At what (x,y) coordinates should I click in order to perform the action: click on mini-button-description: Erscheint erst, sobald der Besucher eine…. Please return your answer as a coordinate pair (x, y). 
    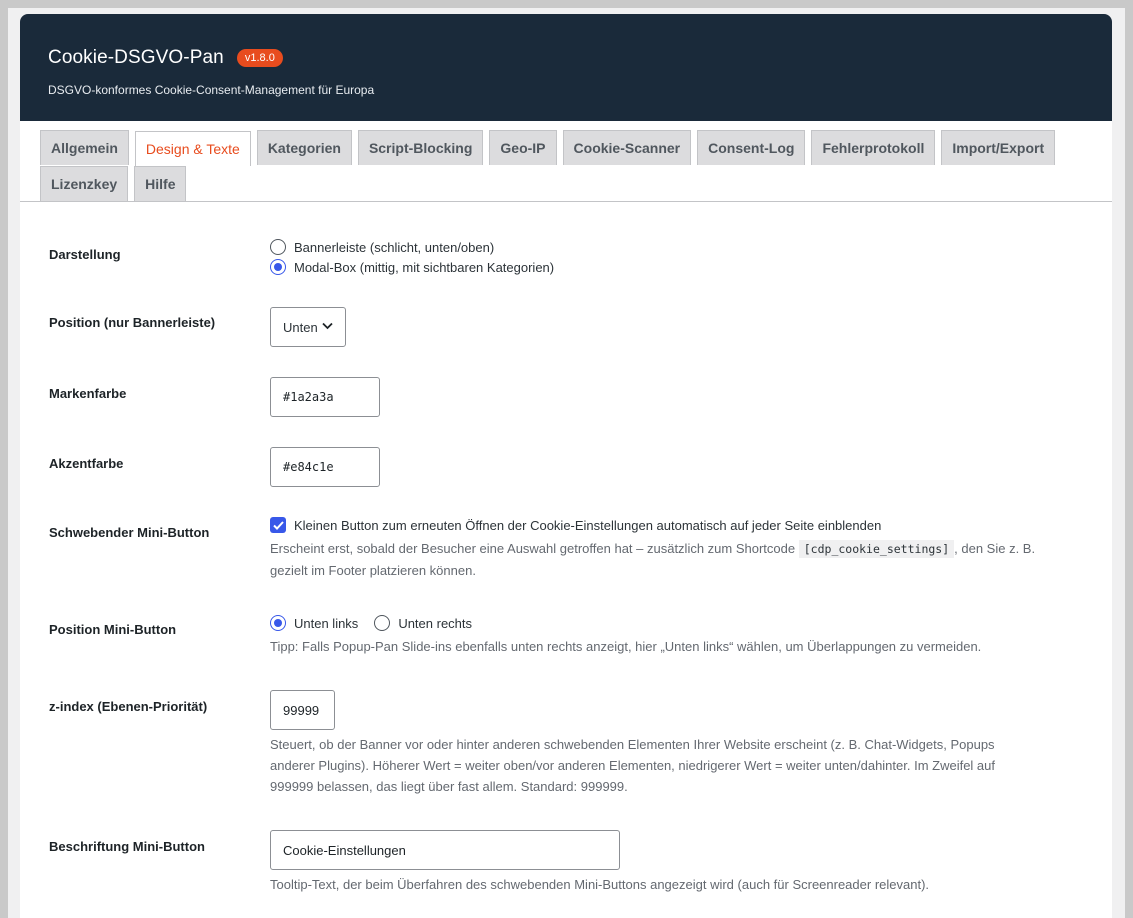
    Looking at the image, I should click on (653, 559).